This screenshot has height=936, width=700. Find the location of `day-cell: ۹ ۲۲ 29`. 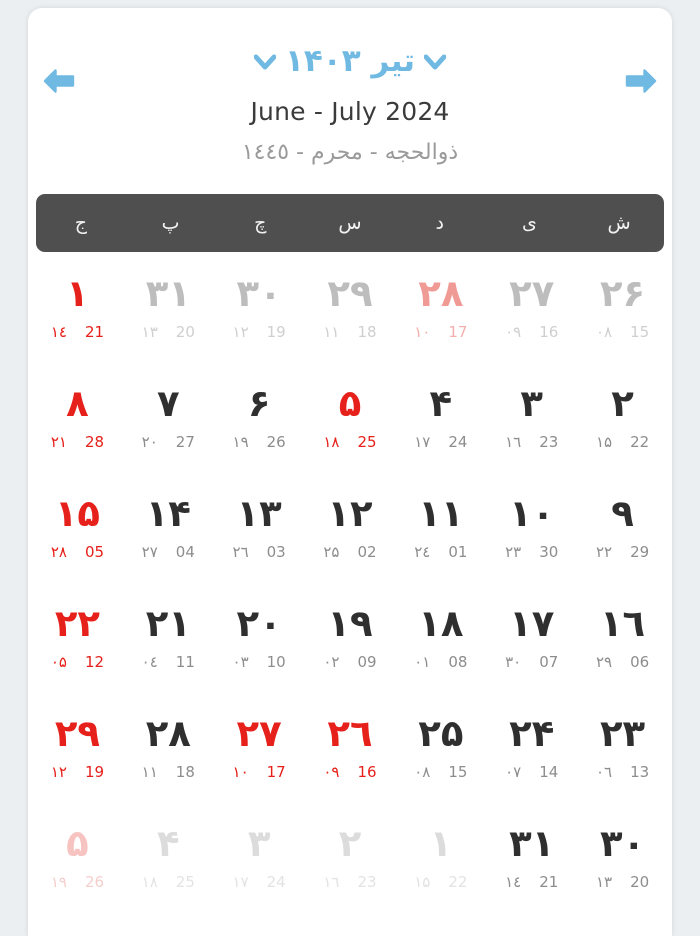

day-cell: ۹ ۲۲ 29 is located at coordinates (622, 527).